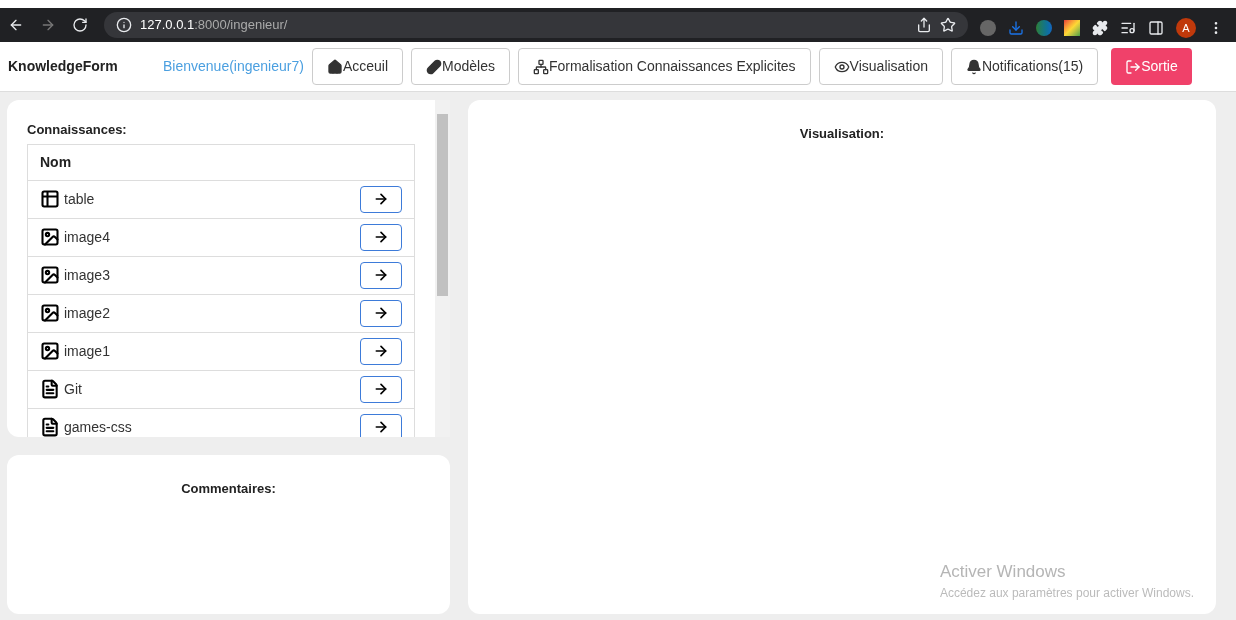  I want to click on knowledge-name: image2, so click(87, 313).